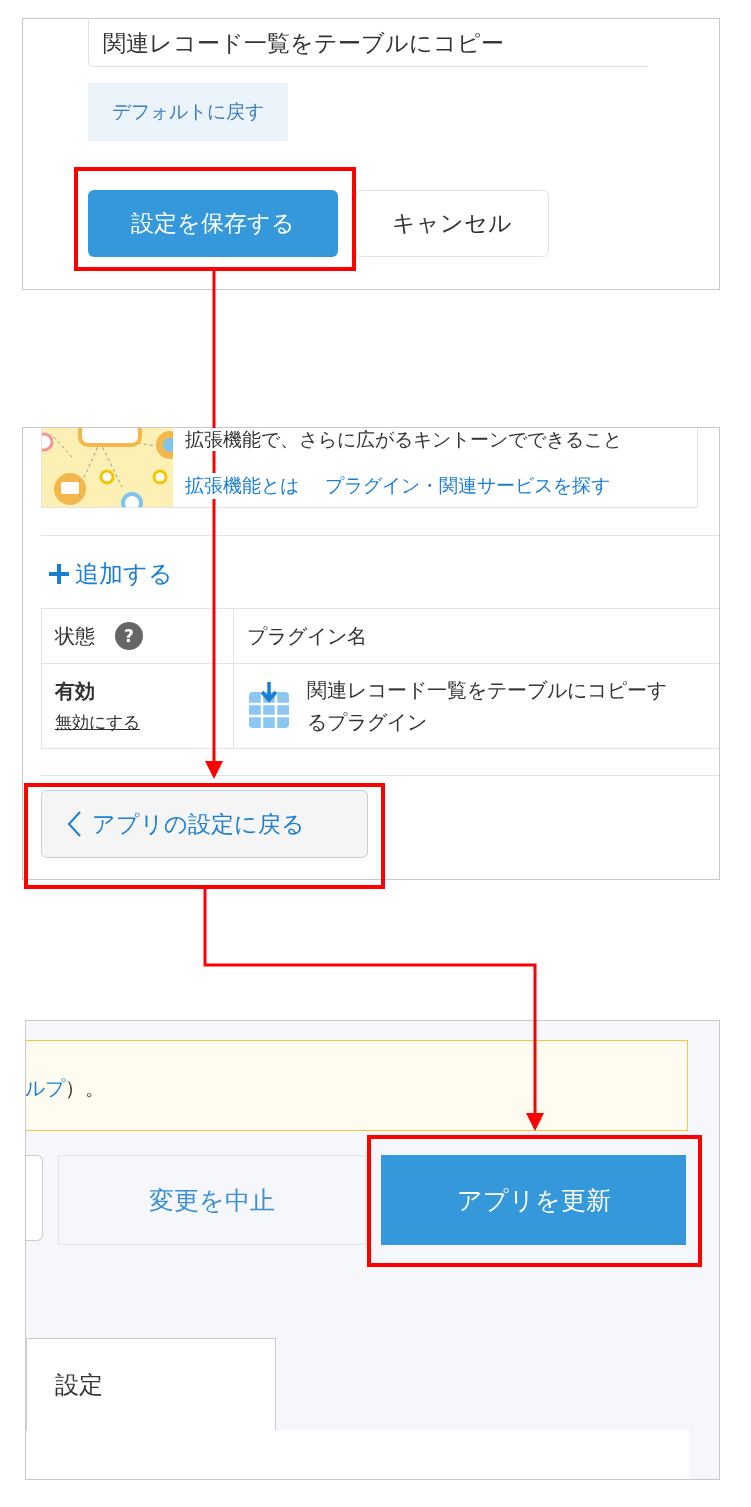 The image size is (751, 1507). Describe the element at coordinates (151, 1384) in the screenshot. I see `settings-tab: 設定` at that location.